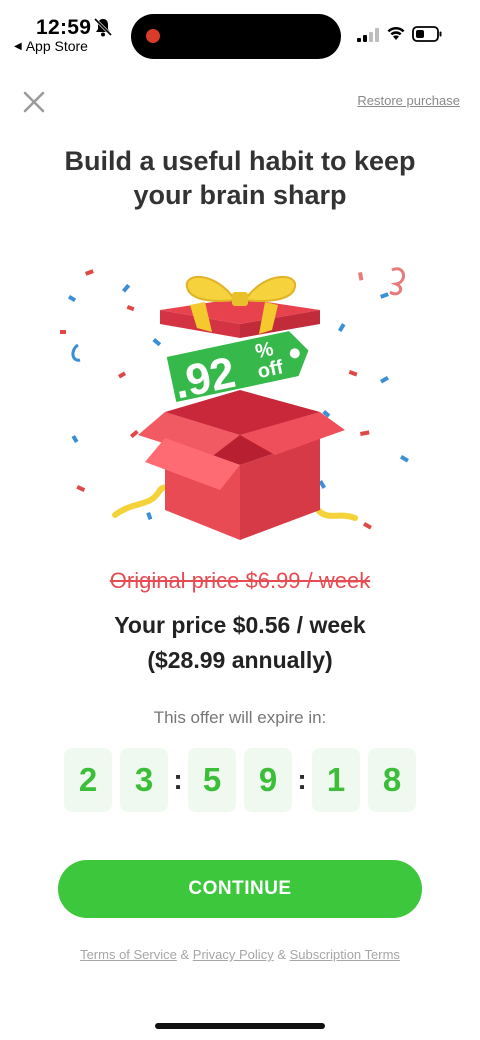  What do you see at coordinates (34, 102) in the screenshot?
I see `close-icon` at bounding box center [34, 102].